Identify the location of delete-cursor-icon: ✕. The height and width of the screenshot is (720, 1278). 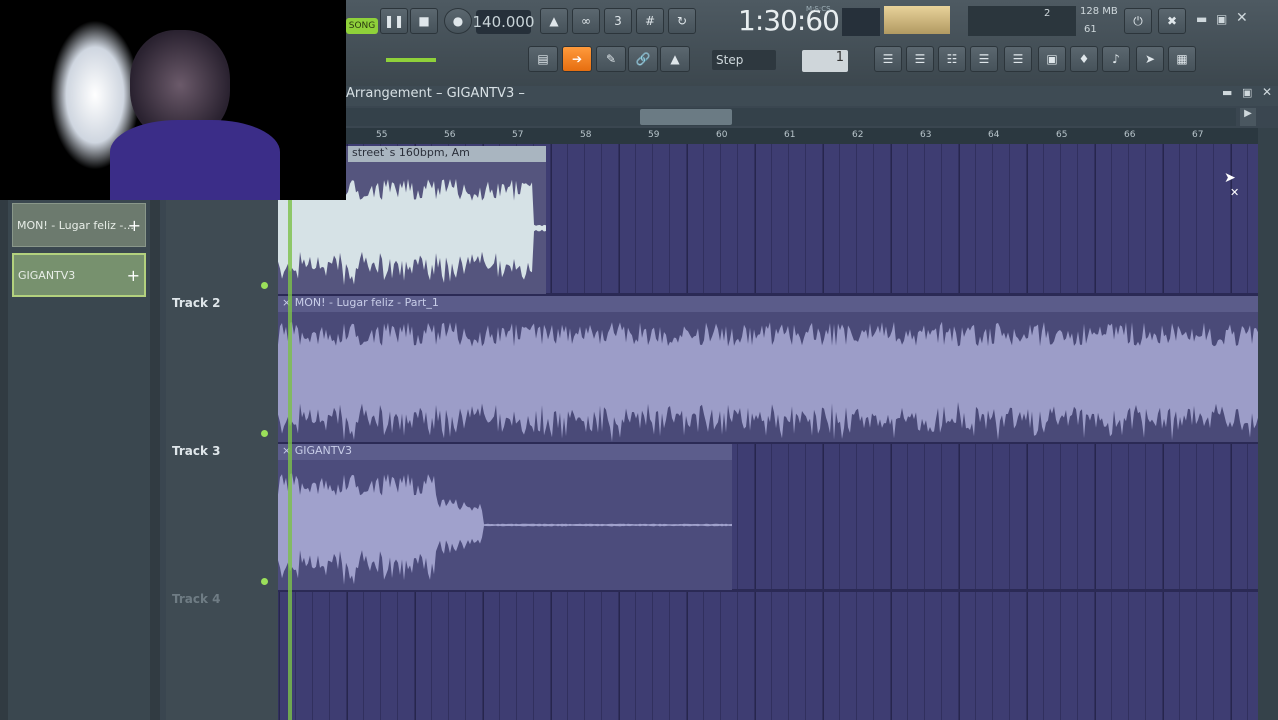
(1235, 192).